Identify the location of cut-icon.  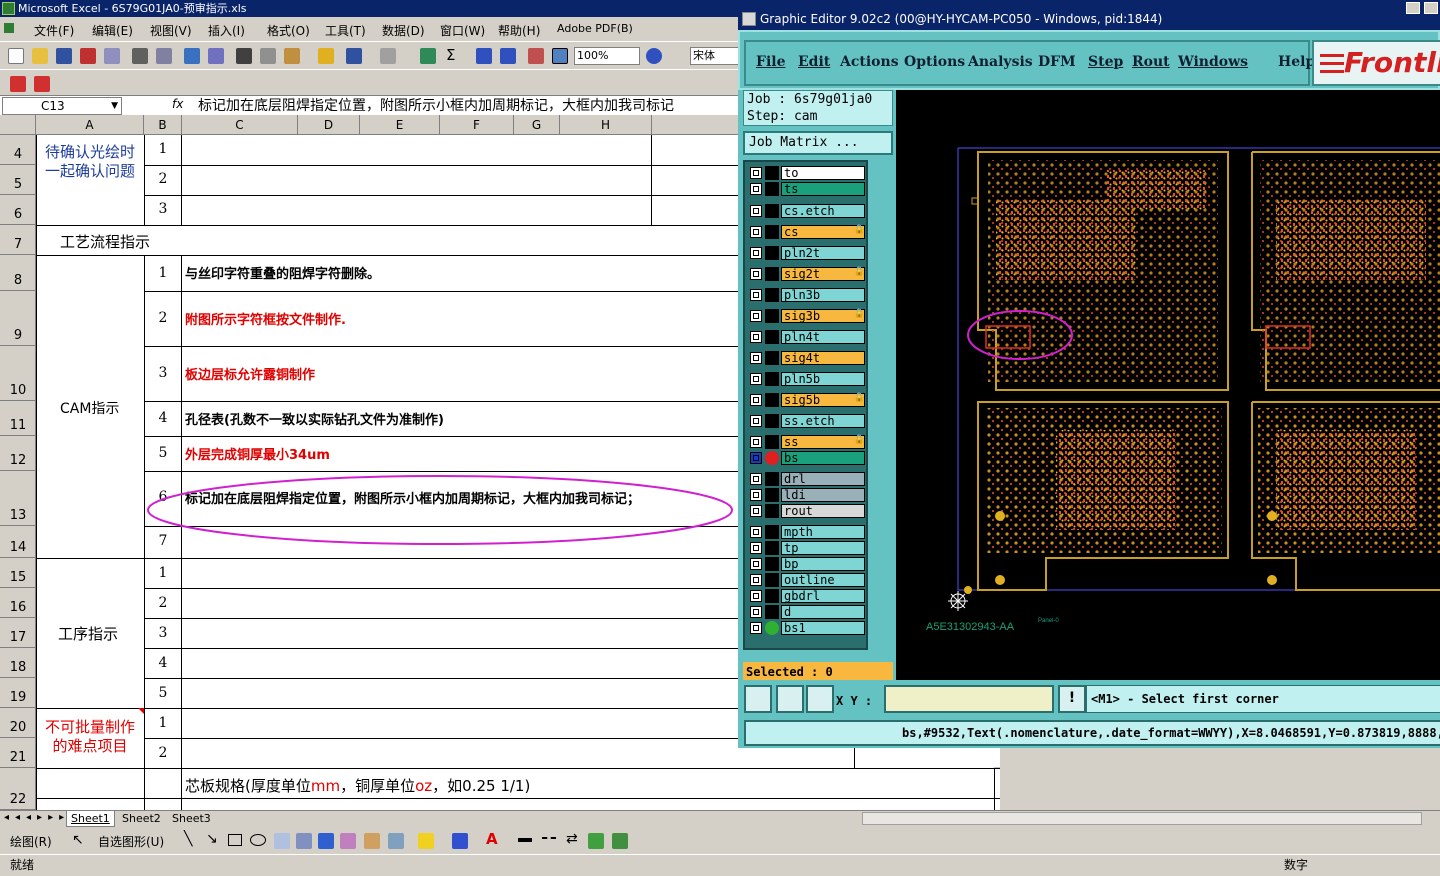
(244, 56).